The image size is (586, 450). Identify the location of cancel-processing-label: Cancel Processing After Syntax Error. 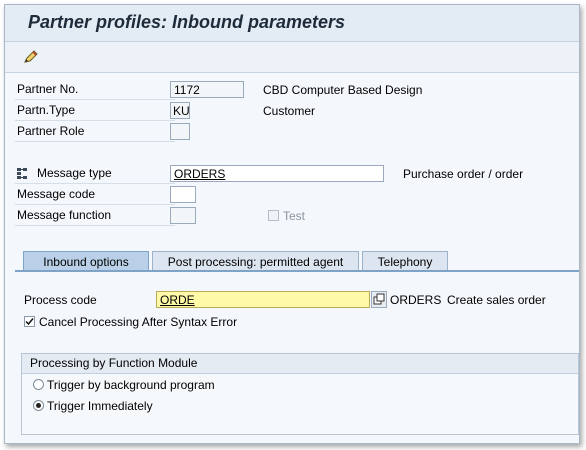
(138, 322).